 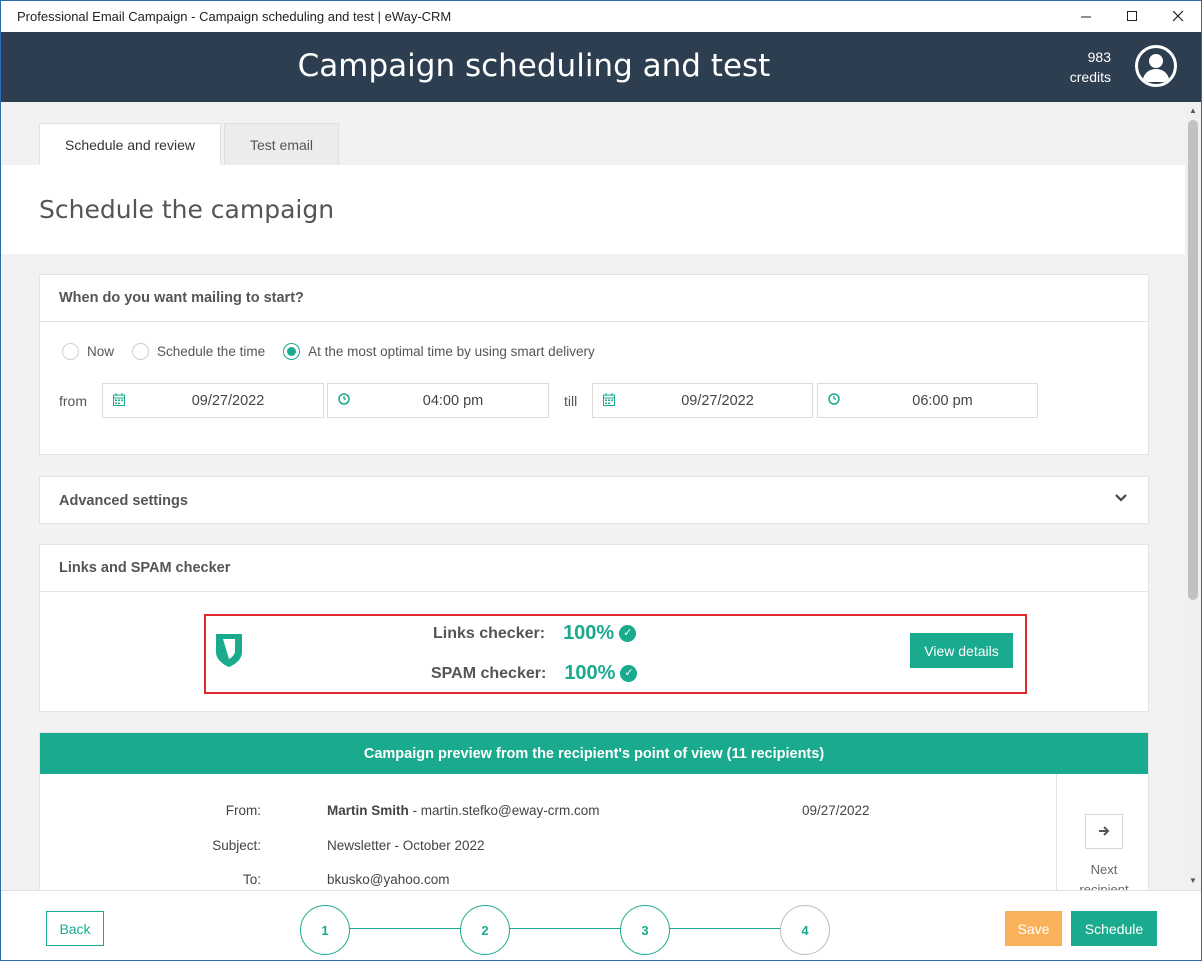 What do you see at coordinates (453, 401) in the screenshot?
I see `from-time-value: 04:00 pm` at bounding box center [453, 401].